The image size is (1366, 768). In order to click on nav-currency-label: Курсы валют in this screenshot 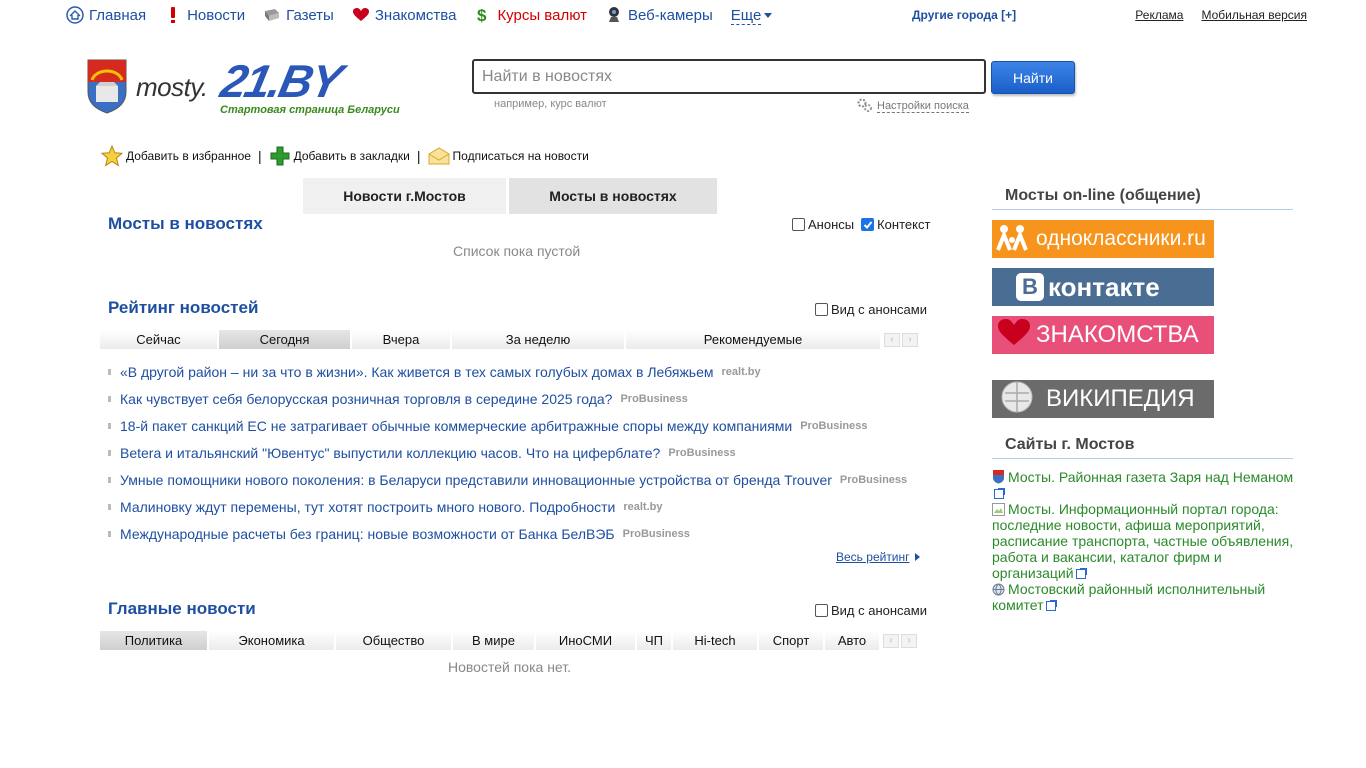, I will do `click(542, 15)`.